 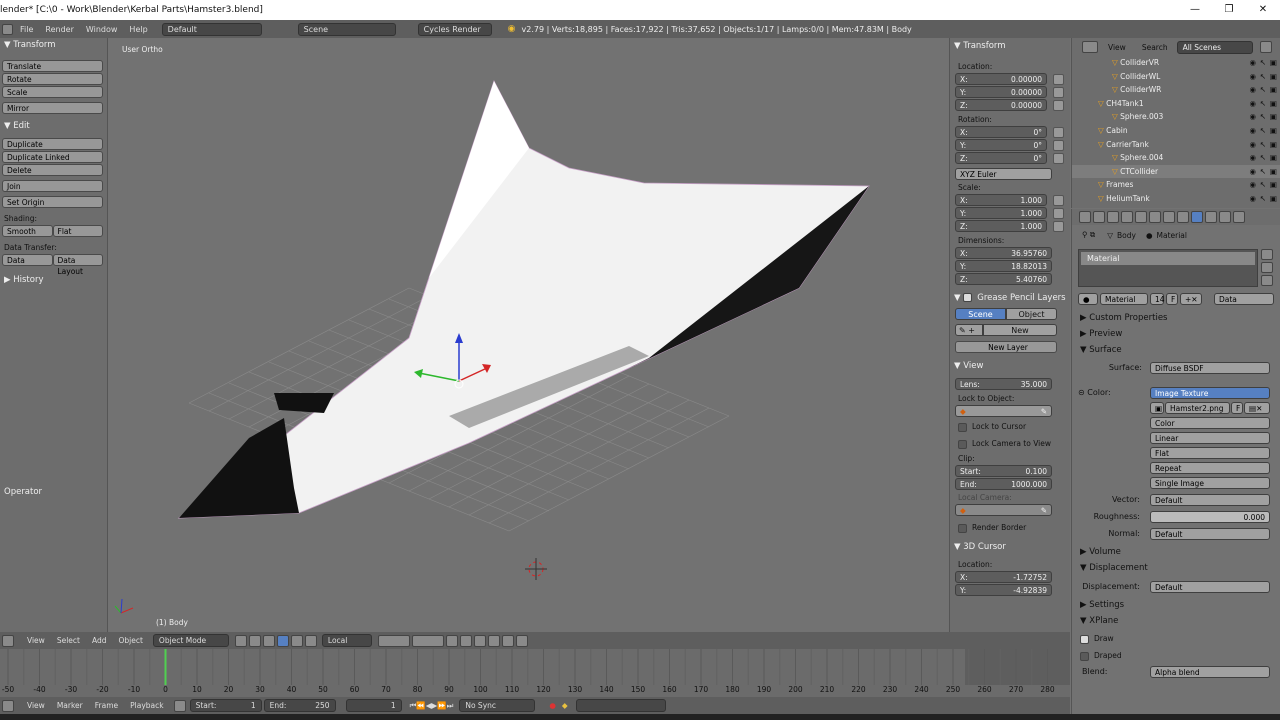 I want to click on outliner-row: ▽ CarrierTank ◉ ↖ ▣, so click(x=1176, y=145).